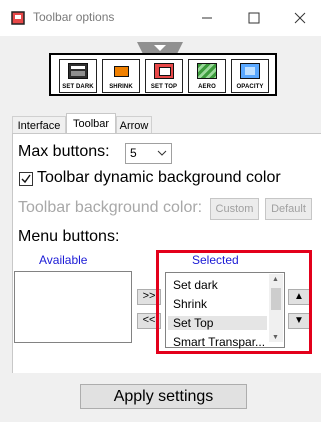 This screenshot has height=422, width=321. I want to click on menu-buttons-label: Menu buttons:, so click(69, 236).